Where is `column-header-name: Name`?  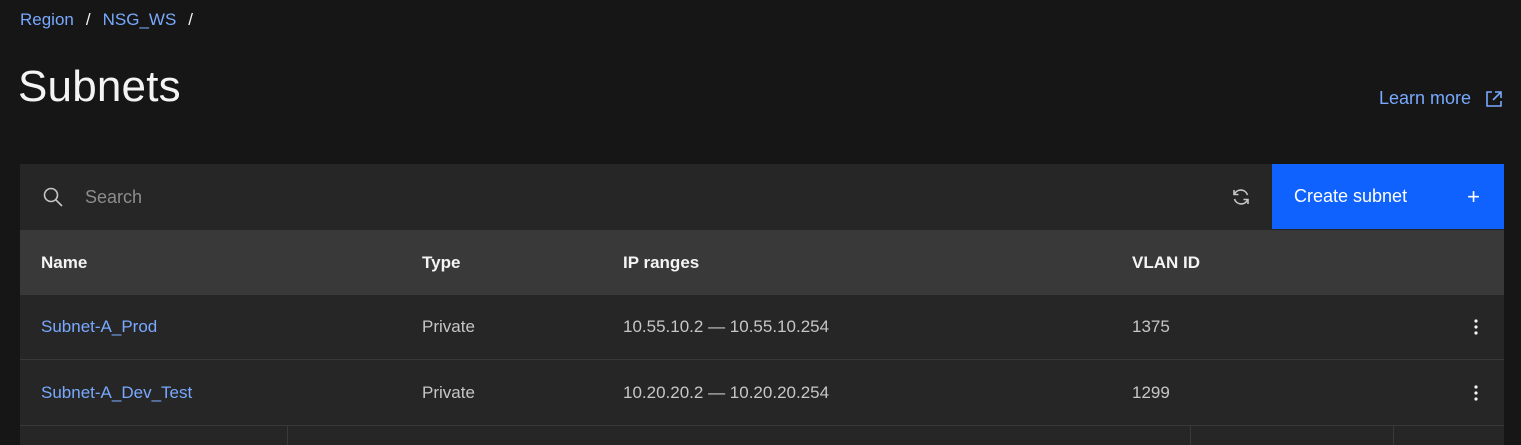 column-header-name: Name is located at coordinates (64, 263).